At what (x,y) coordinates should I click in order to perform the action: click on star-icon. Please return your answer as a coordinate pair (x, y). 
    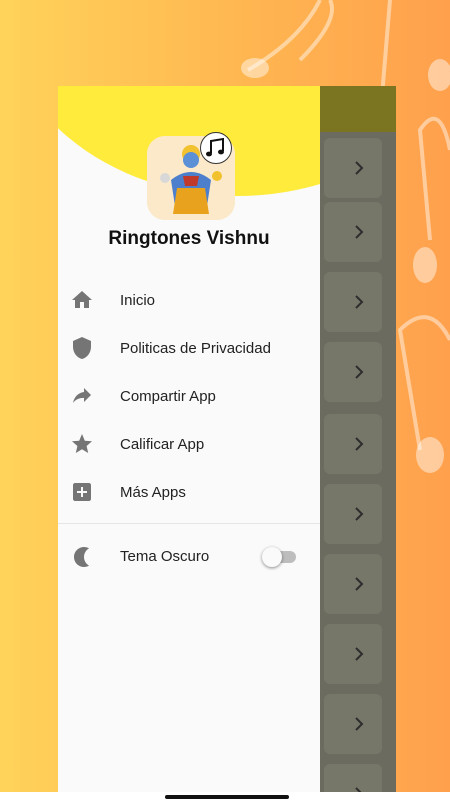
    Looking at the image, I should click on (82, 444).